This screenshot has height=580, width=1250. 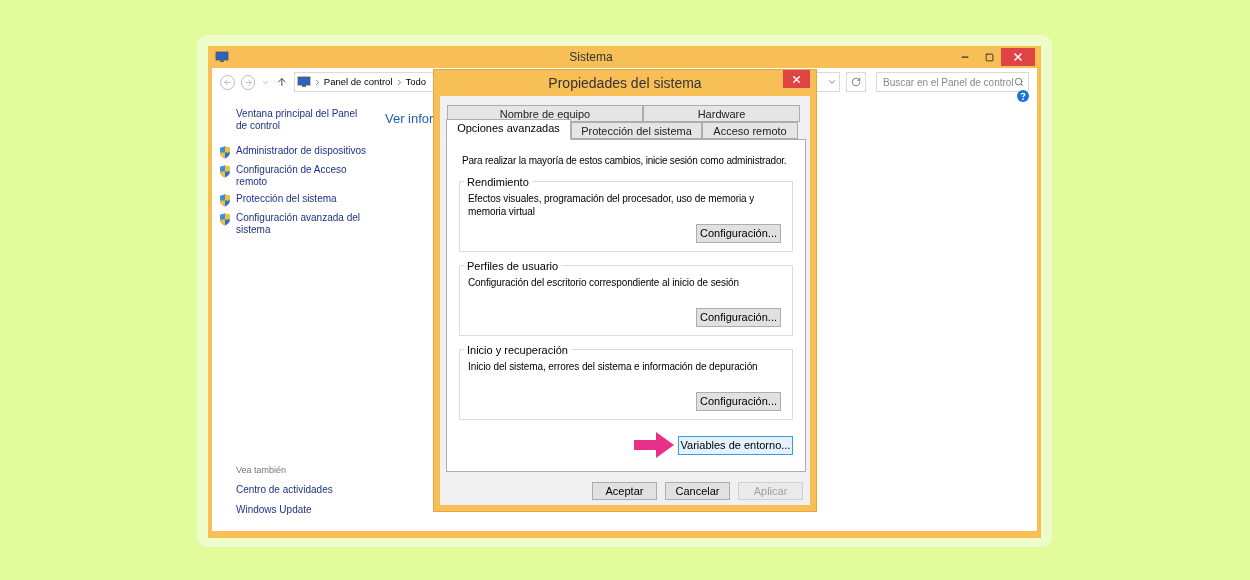 What do you see at coordinates (1023, 96) in the screenshot?
I see `help-icon` at bounding box center [1023, 96].